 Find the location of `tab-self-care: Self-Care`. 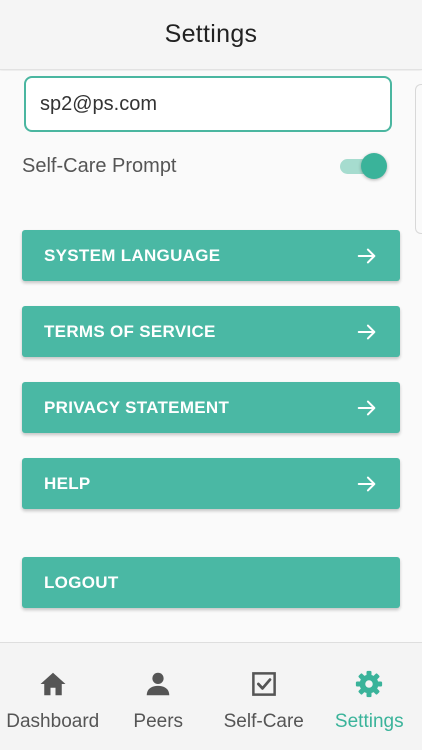

tab-self-care: Self-Care is located at coordinates (264, 696).